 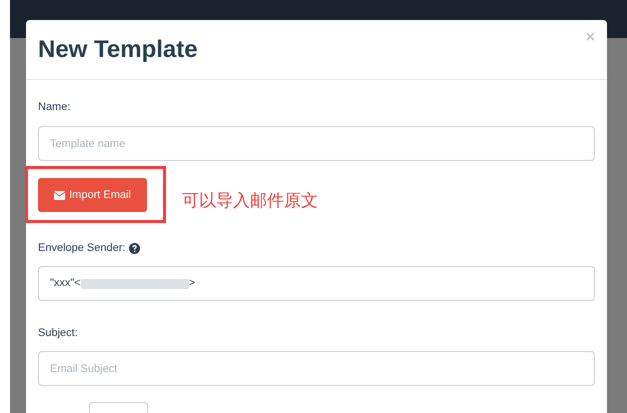 I want to click on help-icon, so click(x=134, y=248).